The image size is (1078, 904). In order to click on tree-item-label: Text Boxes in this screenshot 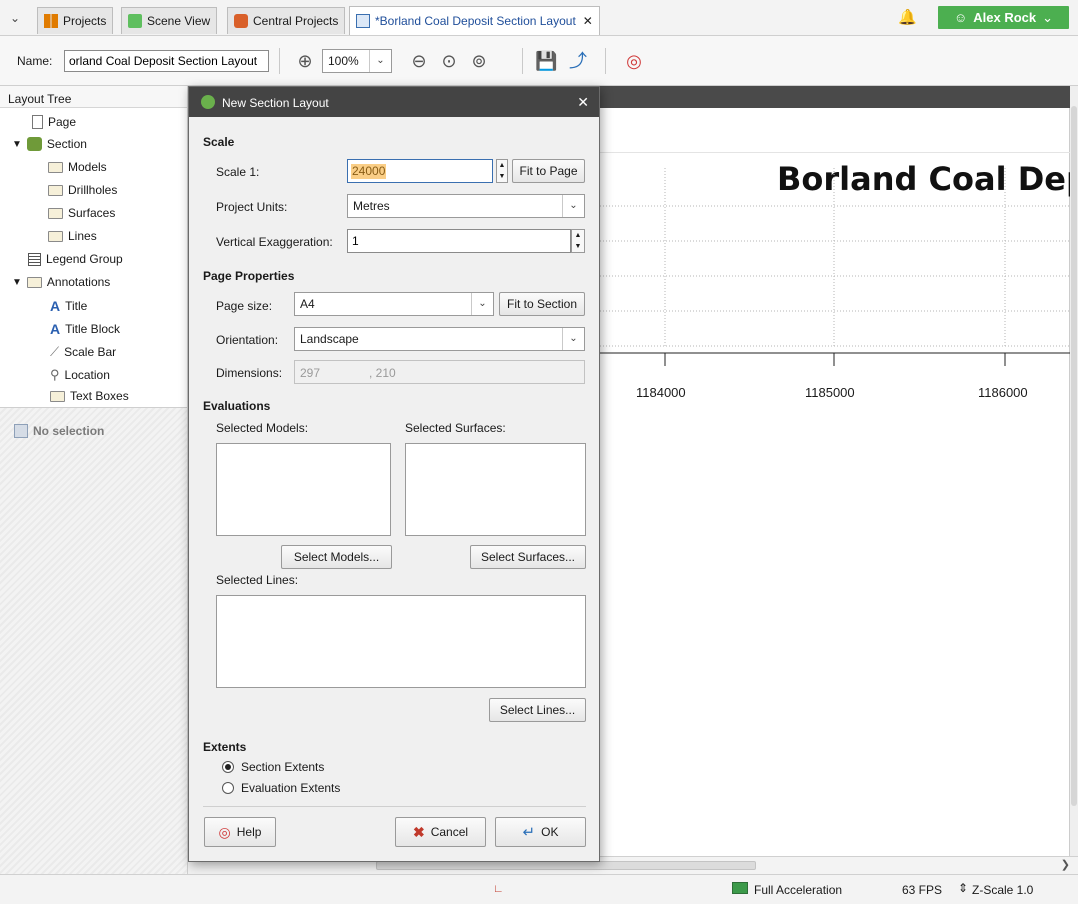, I will do `click(99, 396)`.